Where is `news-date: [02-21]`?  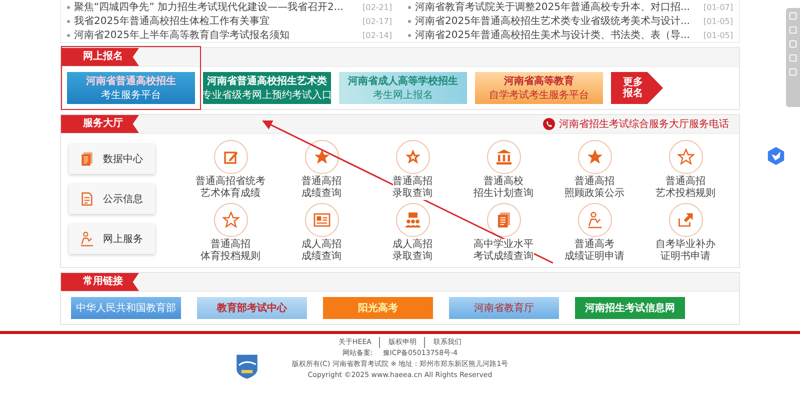 news-date: [02-21] is located at coordinates (377, 7).